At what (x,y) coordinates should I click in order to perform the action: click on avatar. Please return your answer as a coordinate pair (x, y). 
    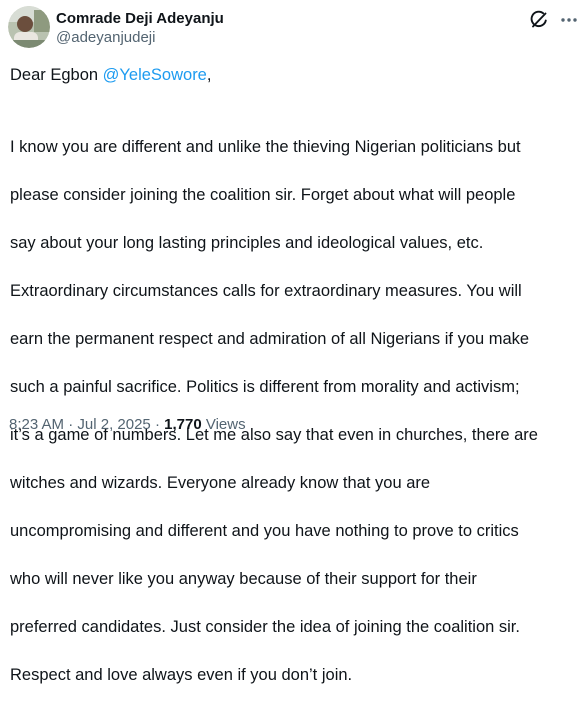
    Looking at the image, I should click on (29, 27).